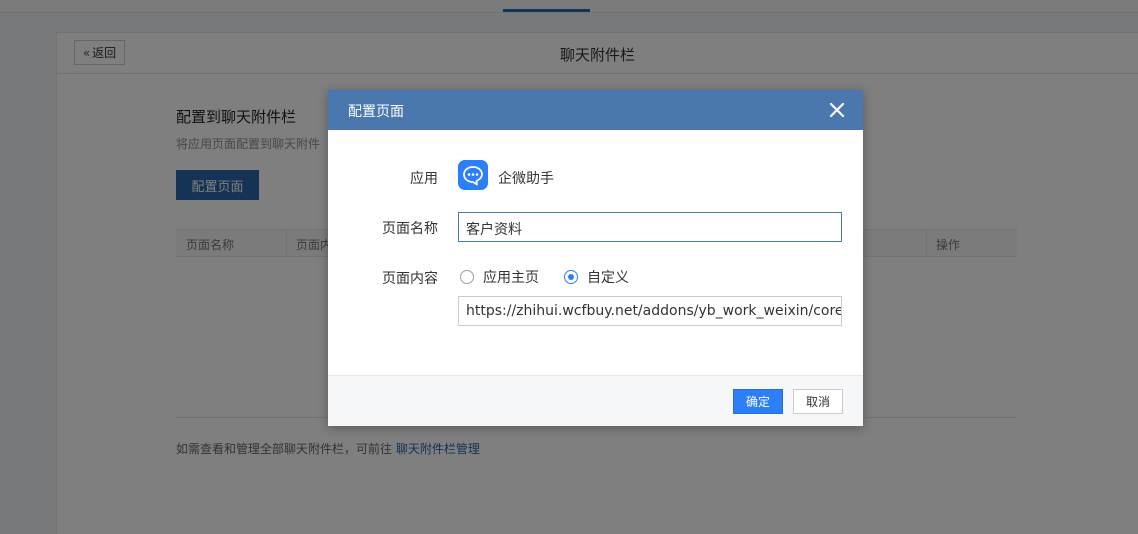  Describe the element at coordinates (410, 229) in the screenshot. I see `page-name-label: 页面名称` at that location.